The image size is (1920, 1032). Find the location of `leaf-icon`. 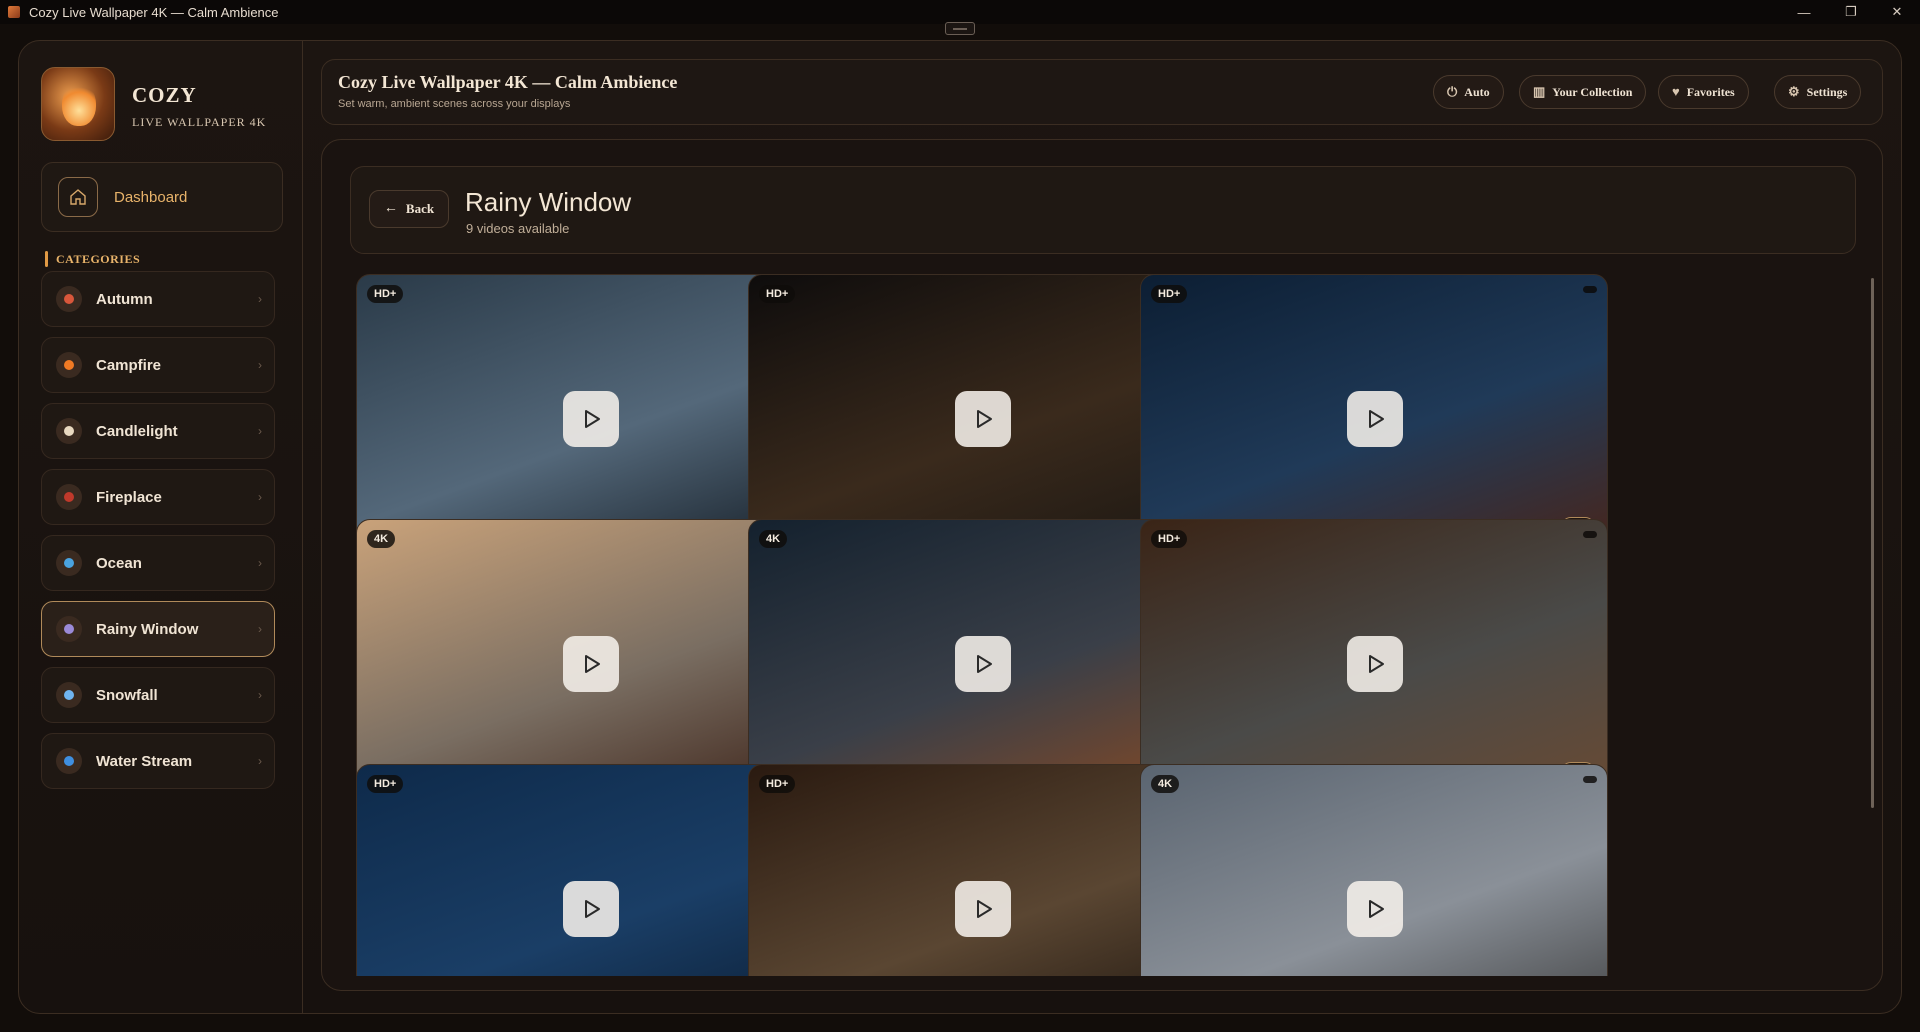

leaf-icon is located at coordinates (69, 299).